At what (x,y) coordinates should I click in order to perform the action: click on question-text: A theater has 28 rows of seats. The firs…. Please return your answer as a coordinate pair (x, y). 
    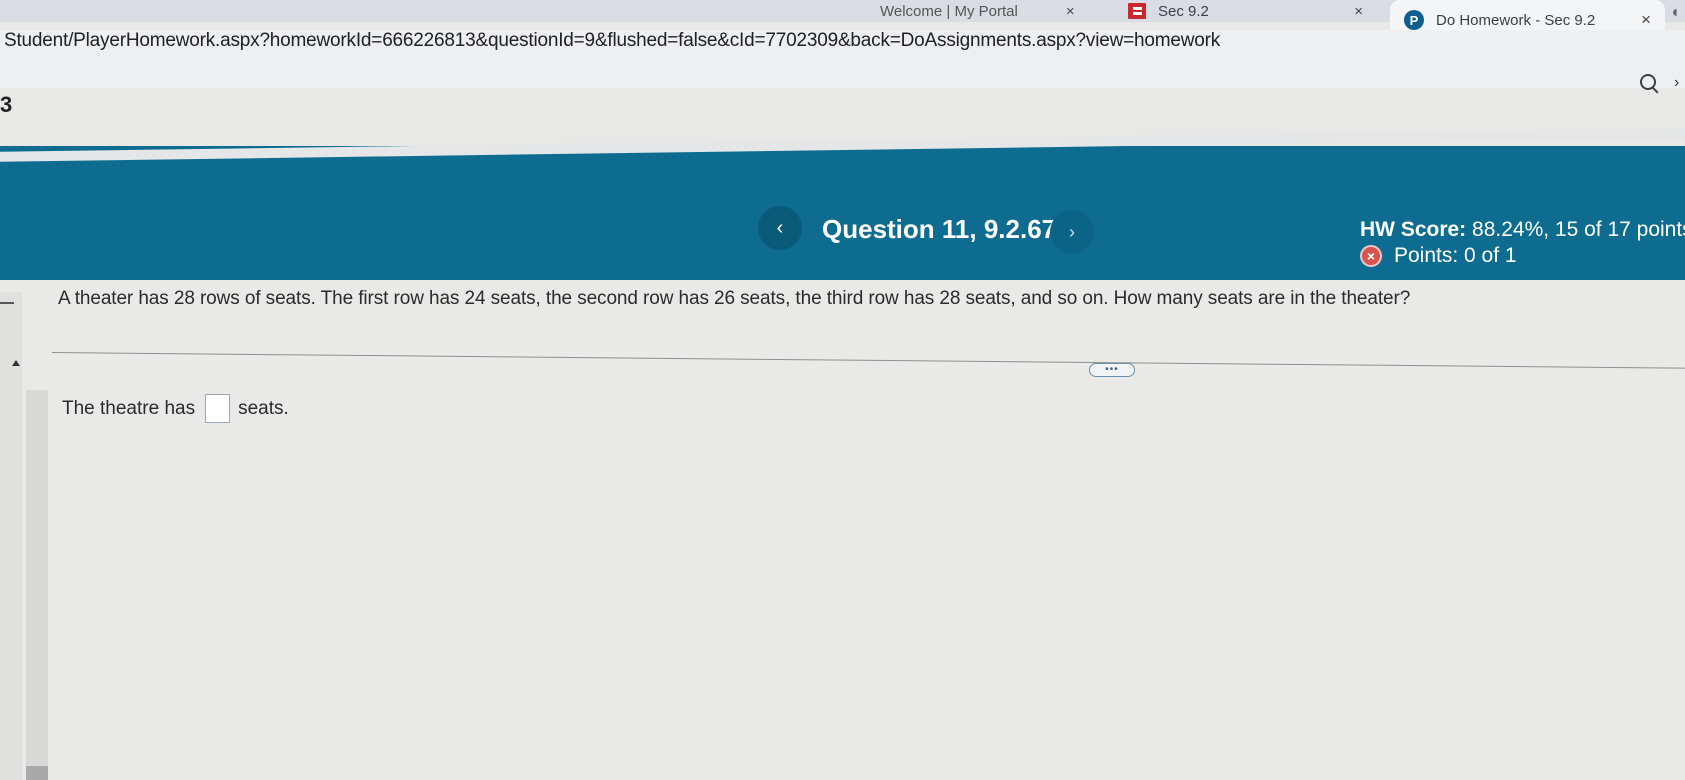
    Looking at the image, I should click on (734, 298).